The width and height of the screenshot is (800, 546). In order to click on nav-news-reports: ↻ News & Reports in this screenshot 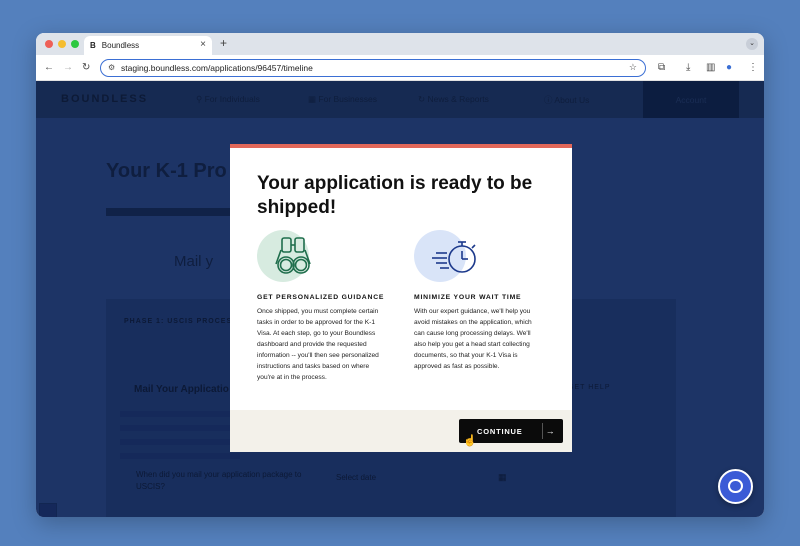, I will do `click(453, 99)`.